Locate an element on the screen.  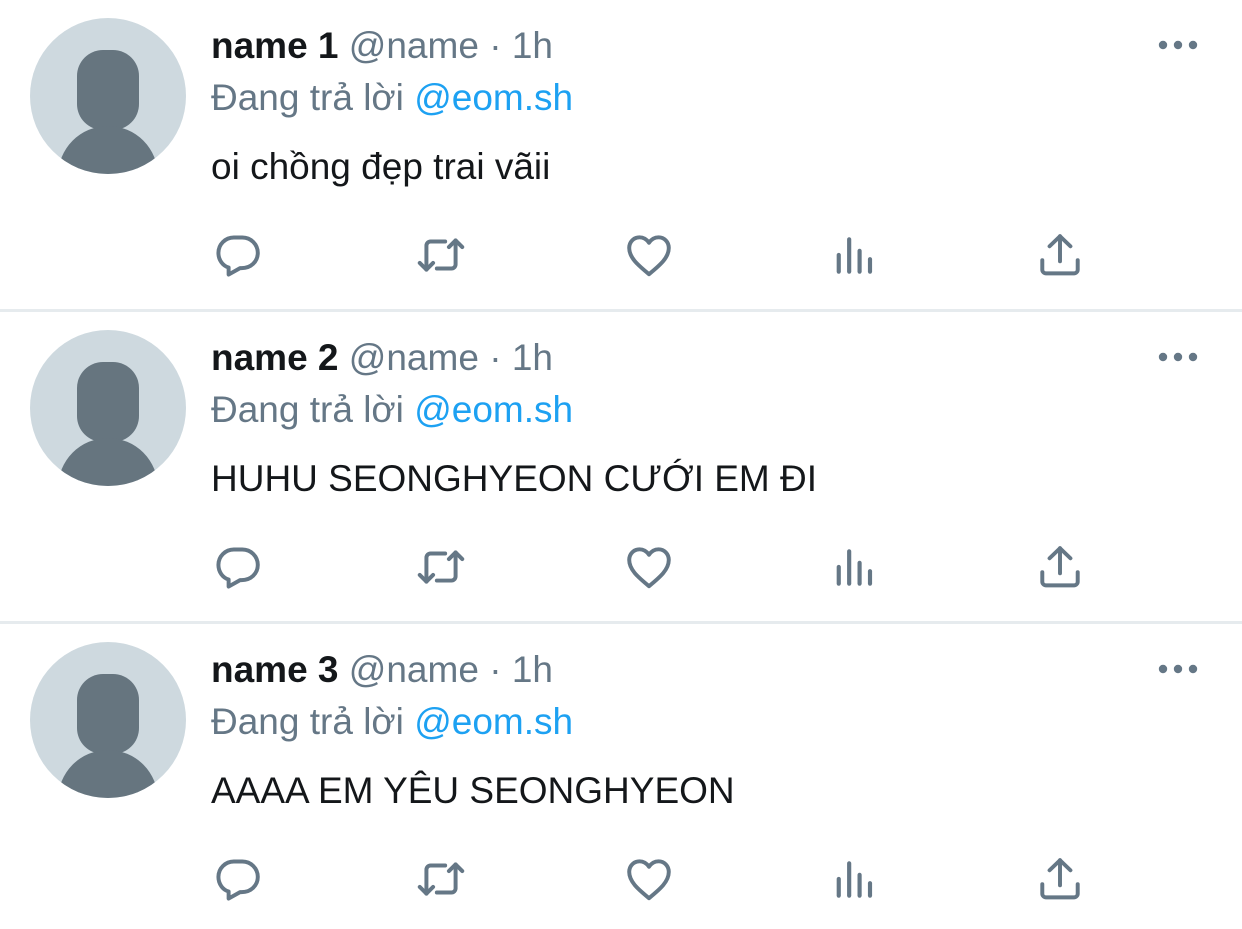
tweet-text: AAAA EM YÊU SEONGHYEON is located at coordinates (473, 790).